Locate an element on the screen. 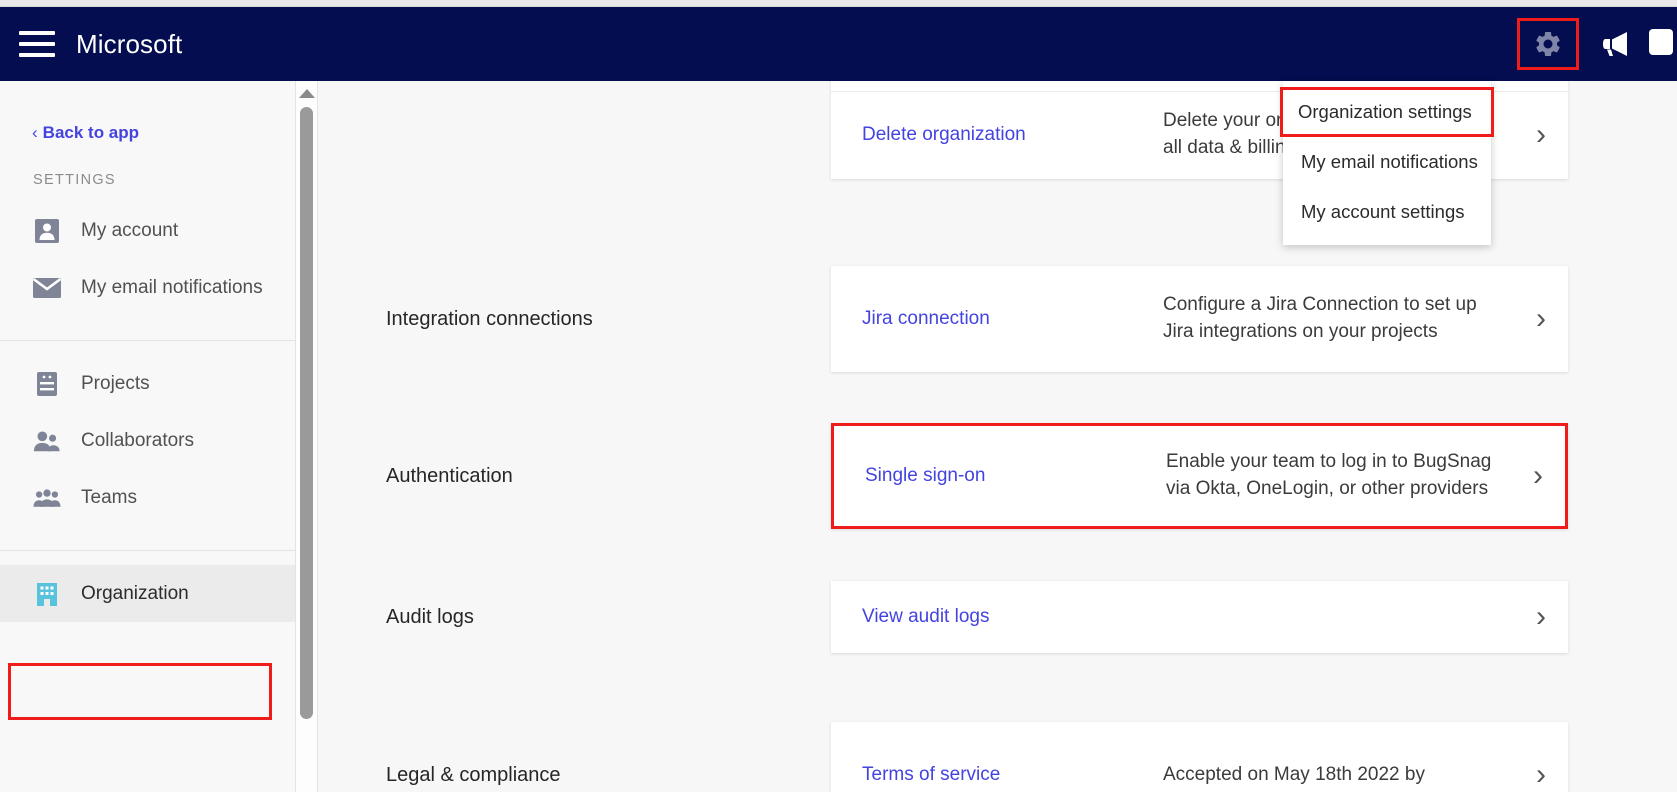 Image resolution: width=1677 pixels, height=792 pixels. row-label: Integration connections is located at coordinates (489, 318).